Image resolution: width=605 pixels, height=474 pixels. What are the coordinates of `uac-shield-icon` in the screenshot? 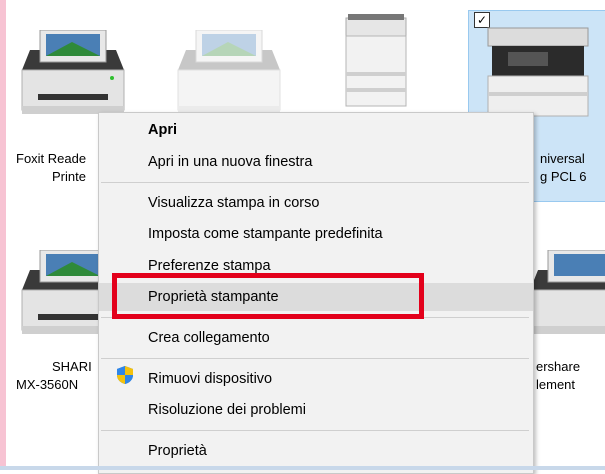 It's located at (125, 377).